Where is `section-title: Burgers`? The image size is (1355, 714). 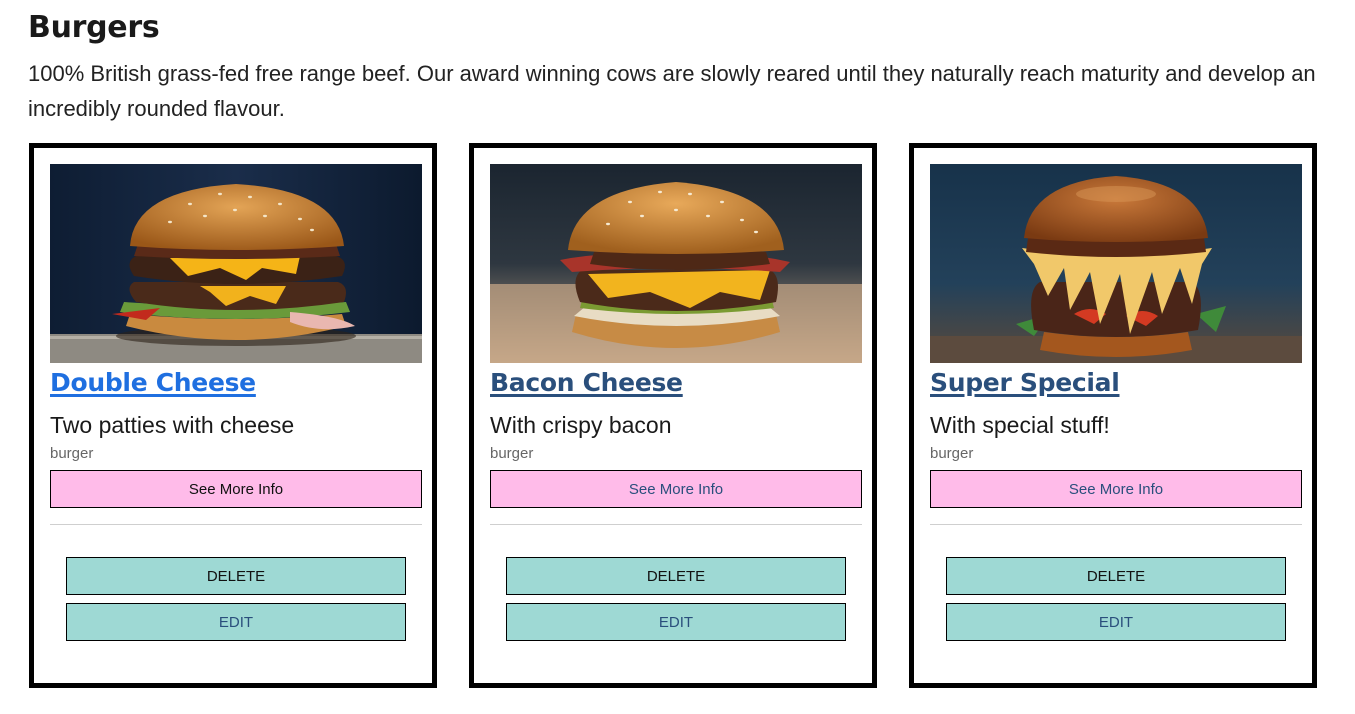 section-title: Burgers is located at coordinates (94, 27).